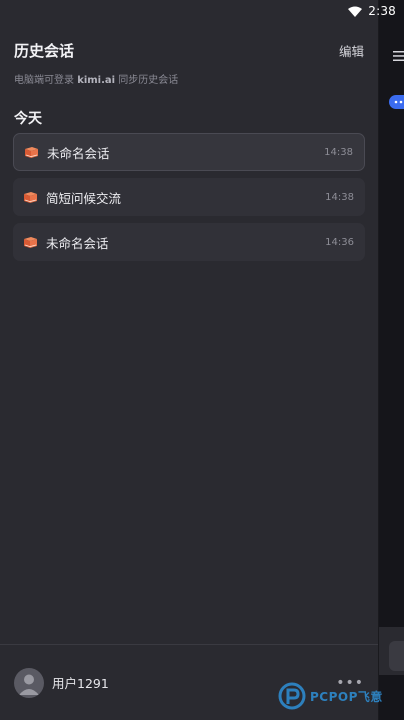 The height and width of the screenshot is (720, 404). What do you see at coordinates (292, 696) in the screenshot?
I see `pcpop-logo-icon` at bounding box center [292, 696].